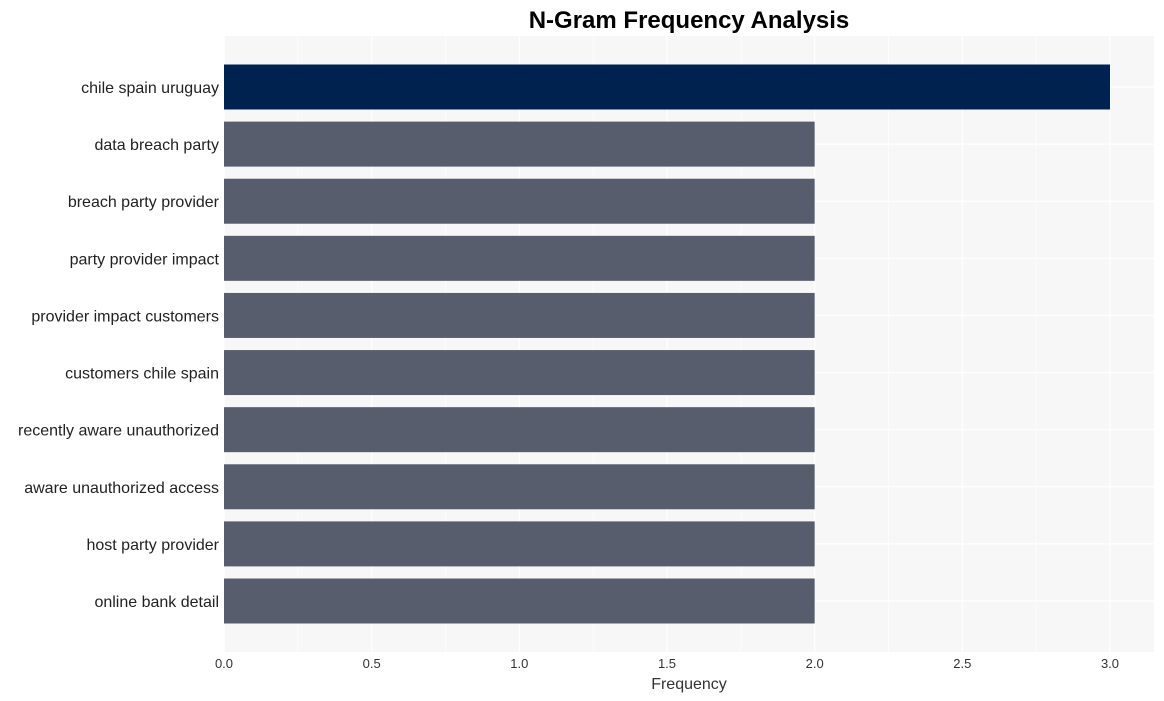 Image resolution: width=1164 pixels, height=701 pixels. I want to click on y-tick-label: chile spain uruguay, so click(150, 88).